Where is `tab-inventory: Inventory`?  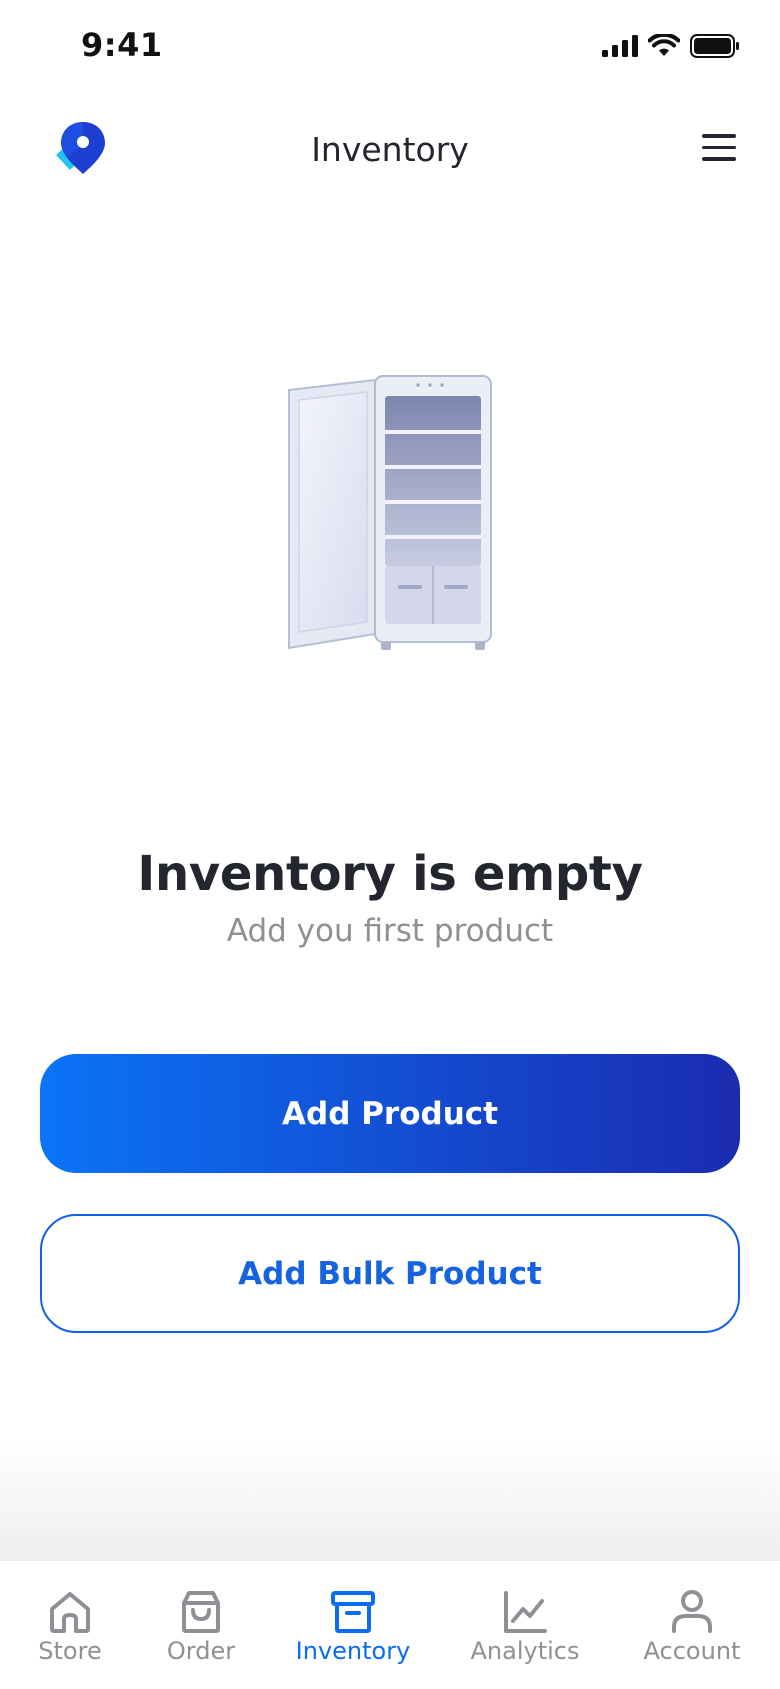
tab-inventory: Inventory is located at coordinates (353, 1625).